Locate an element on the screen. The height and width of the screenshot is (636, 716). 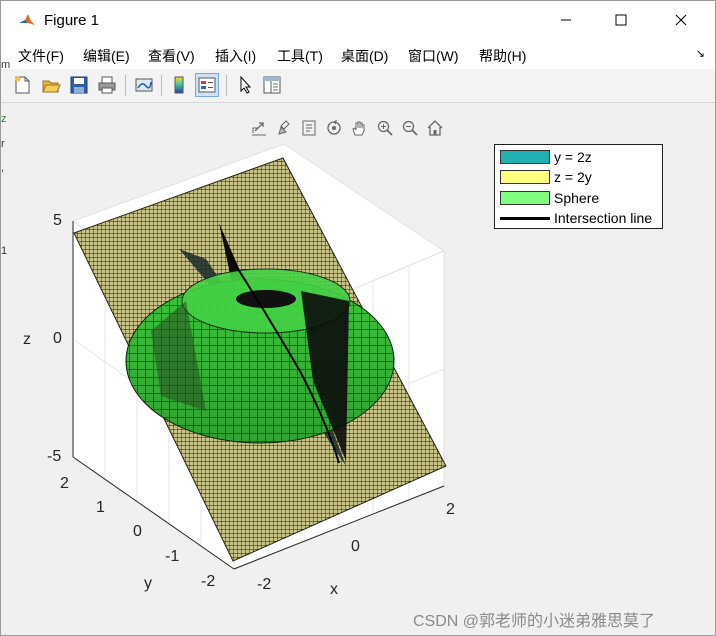
legend-box: y = 2z z = 2y Sphere Intersection line is located at coordinates (578, 186).